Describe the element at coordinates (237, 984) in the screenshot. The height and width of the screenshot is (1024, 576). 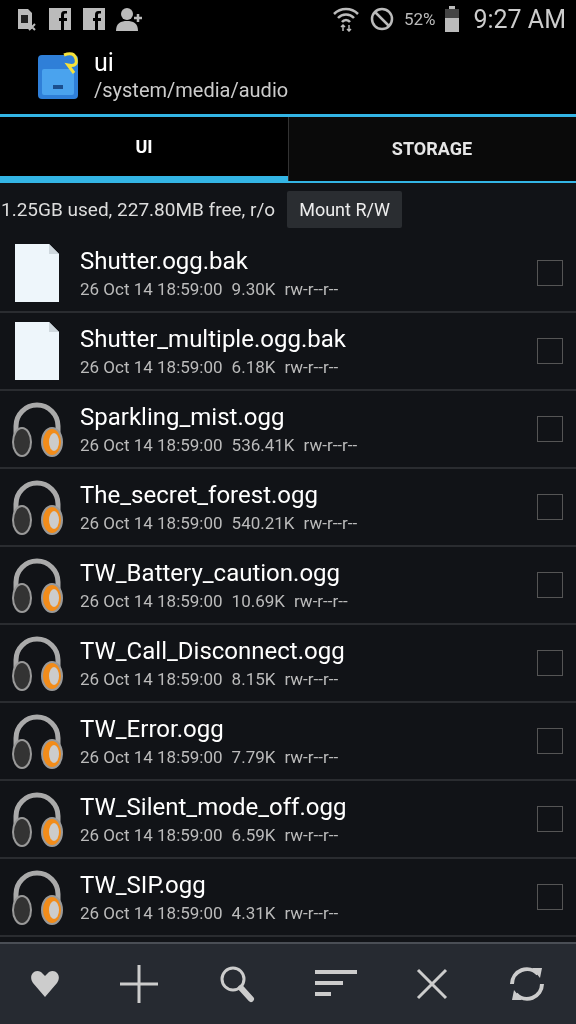
I see `search-icon` at that location.